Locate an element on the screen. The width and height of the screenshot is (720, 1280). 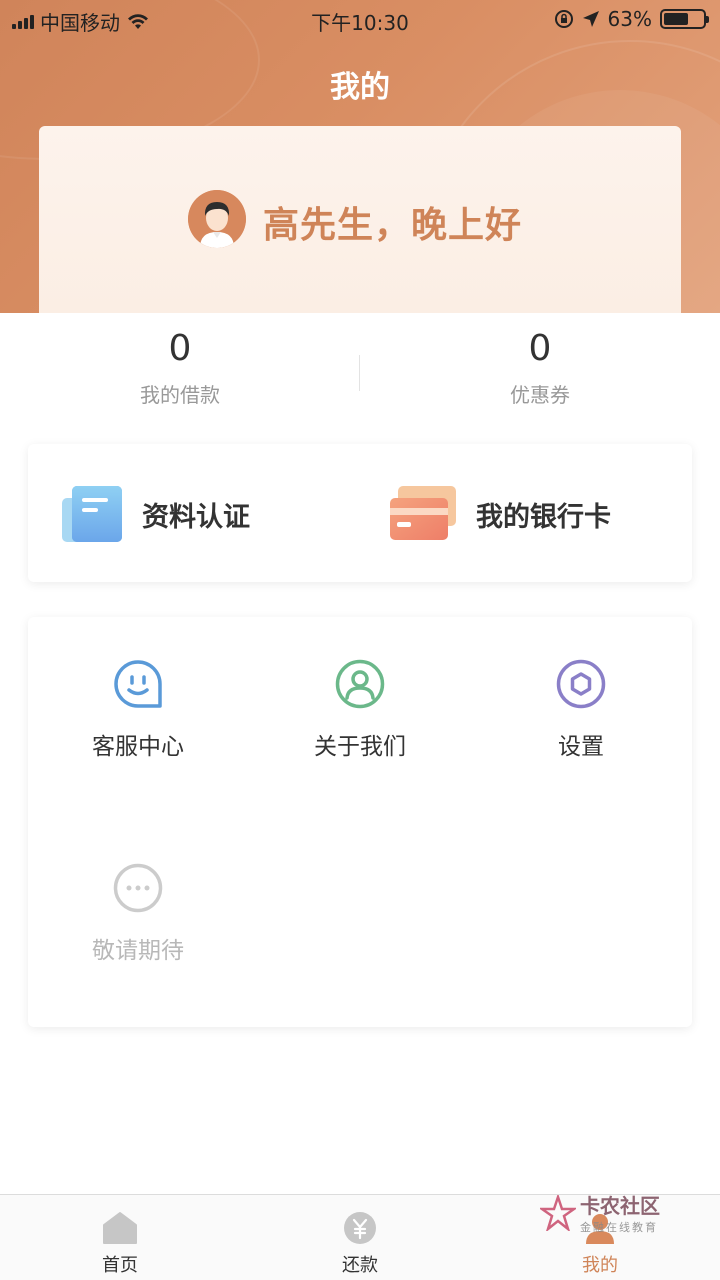
location-icon is located at coordinates (590, 19).